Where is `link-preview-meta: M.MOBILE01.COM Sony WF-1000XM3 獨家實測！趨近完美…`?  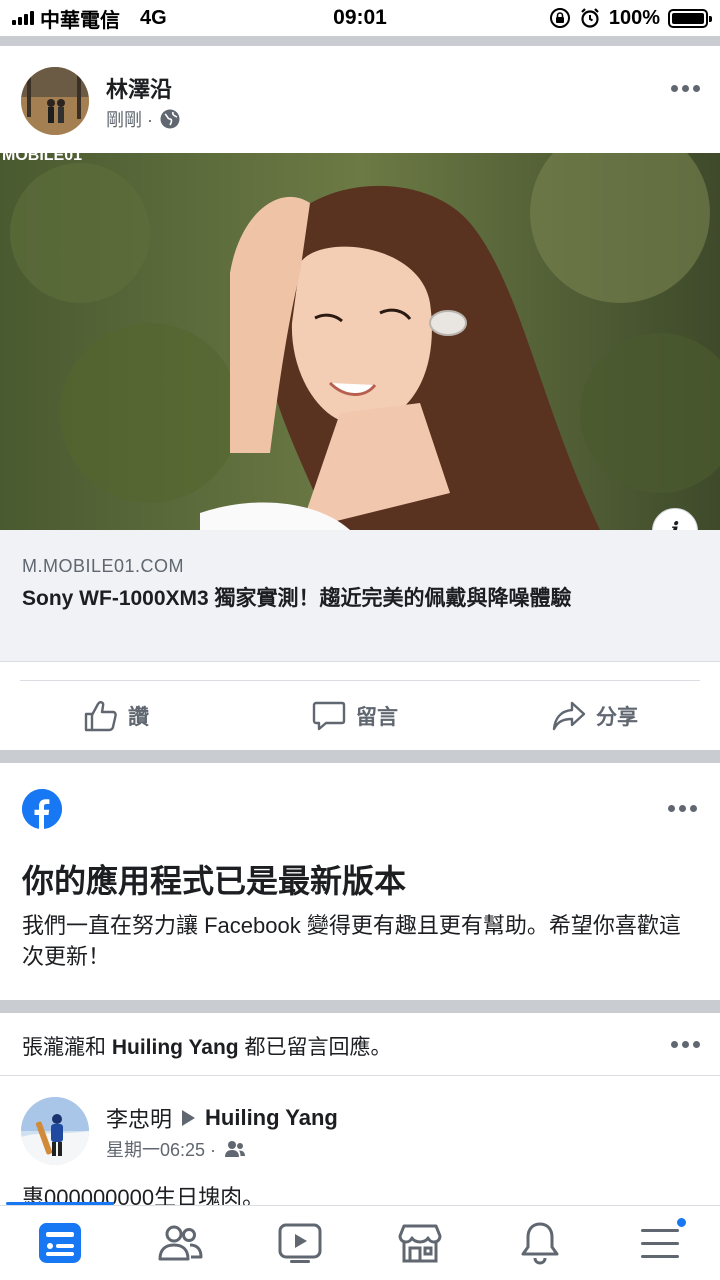 link-preview-meta: M.MOBILE01.COM Sony WF-1000XM3 獨家實測！趨近完美… is located at coordinates (360, 596).